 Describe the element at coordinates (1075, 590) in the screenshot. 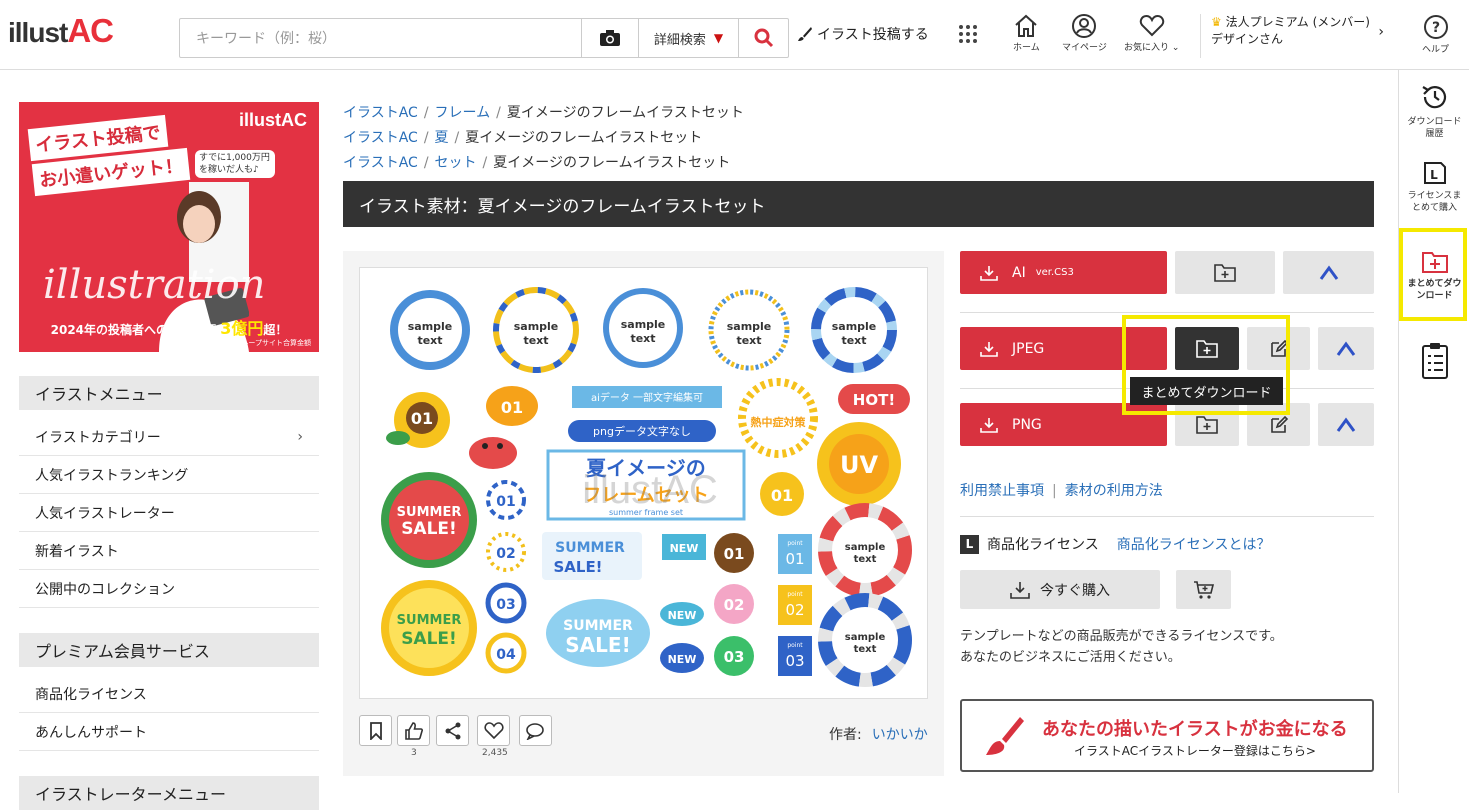

I see `buy-now-label: 今すぐ購入` at that location.